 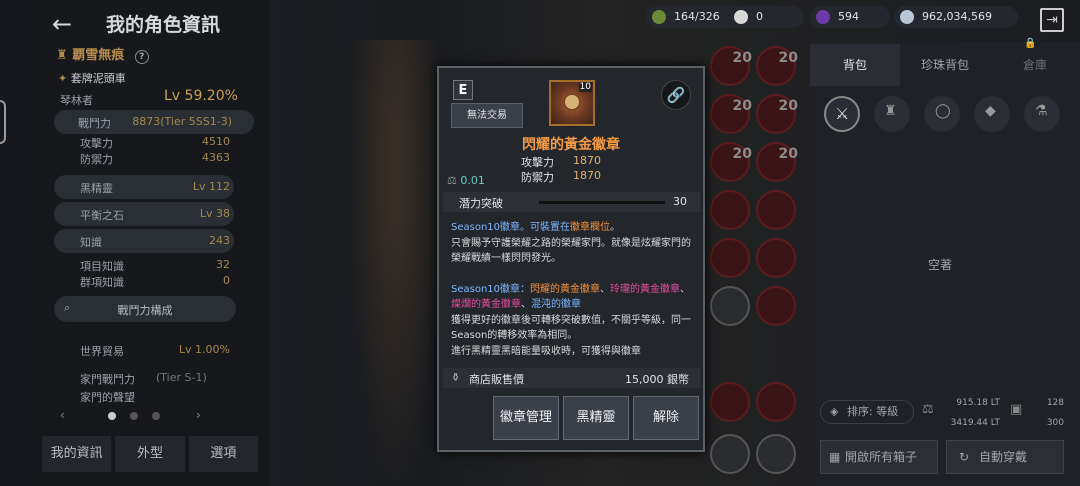 I want to click on prev-page-icon: ‹, so click(x=62, y=415).